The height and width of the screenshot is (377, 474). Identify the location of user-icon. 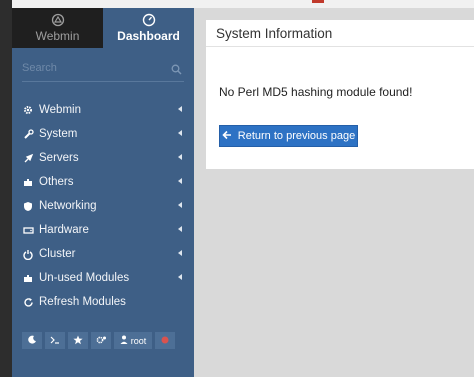
(124, 340).